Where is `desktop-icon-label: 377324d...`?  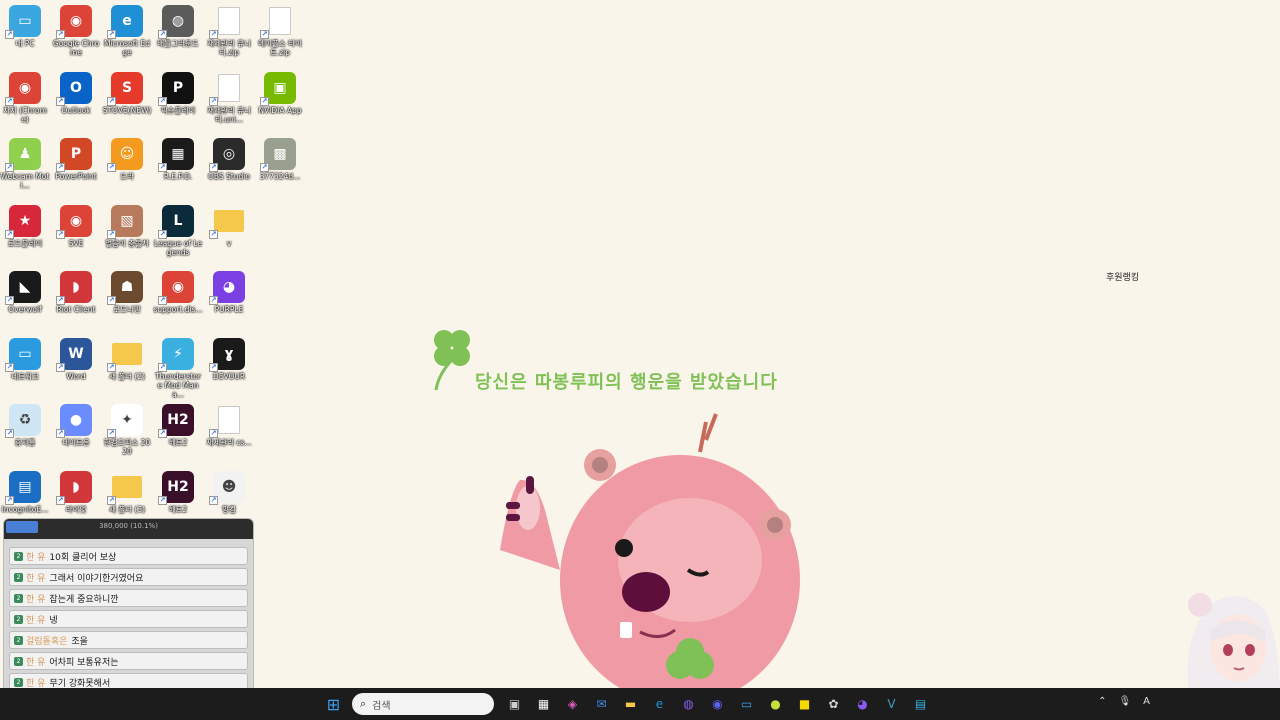
desktop-icon-label: 377324d... is located at coordinates (280, 176).